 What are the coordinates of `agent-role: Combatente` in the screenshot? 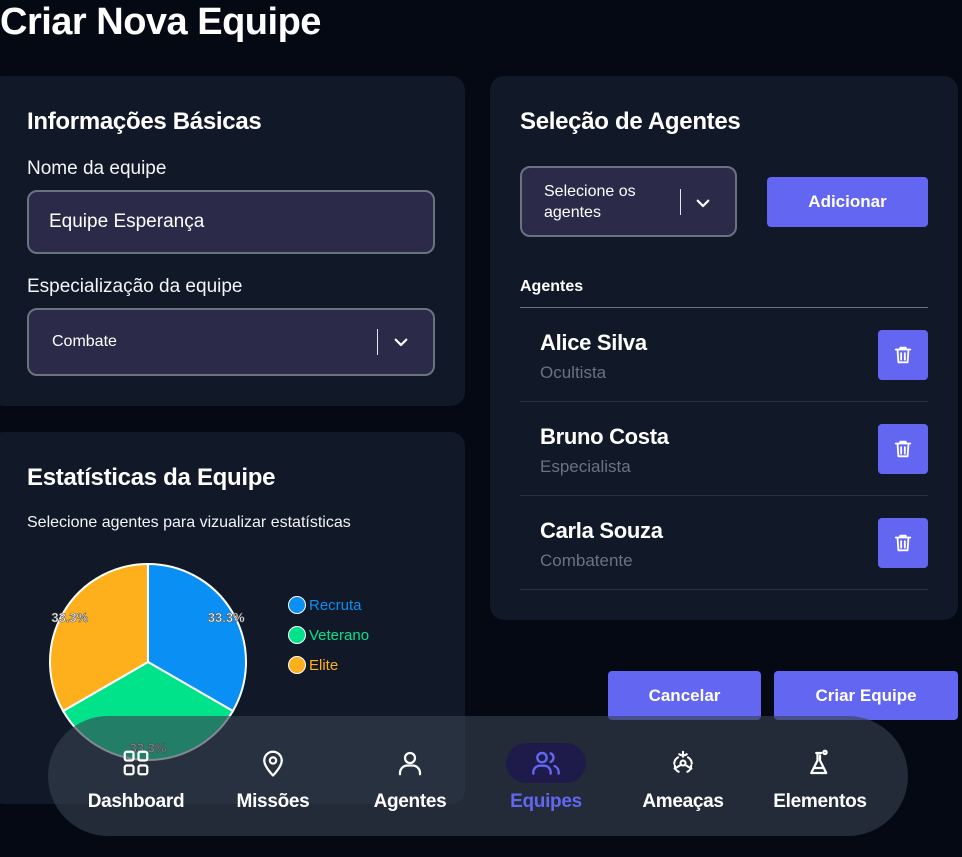 It's located at (586, 560).